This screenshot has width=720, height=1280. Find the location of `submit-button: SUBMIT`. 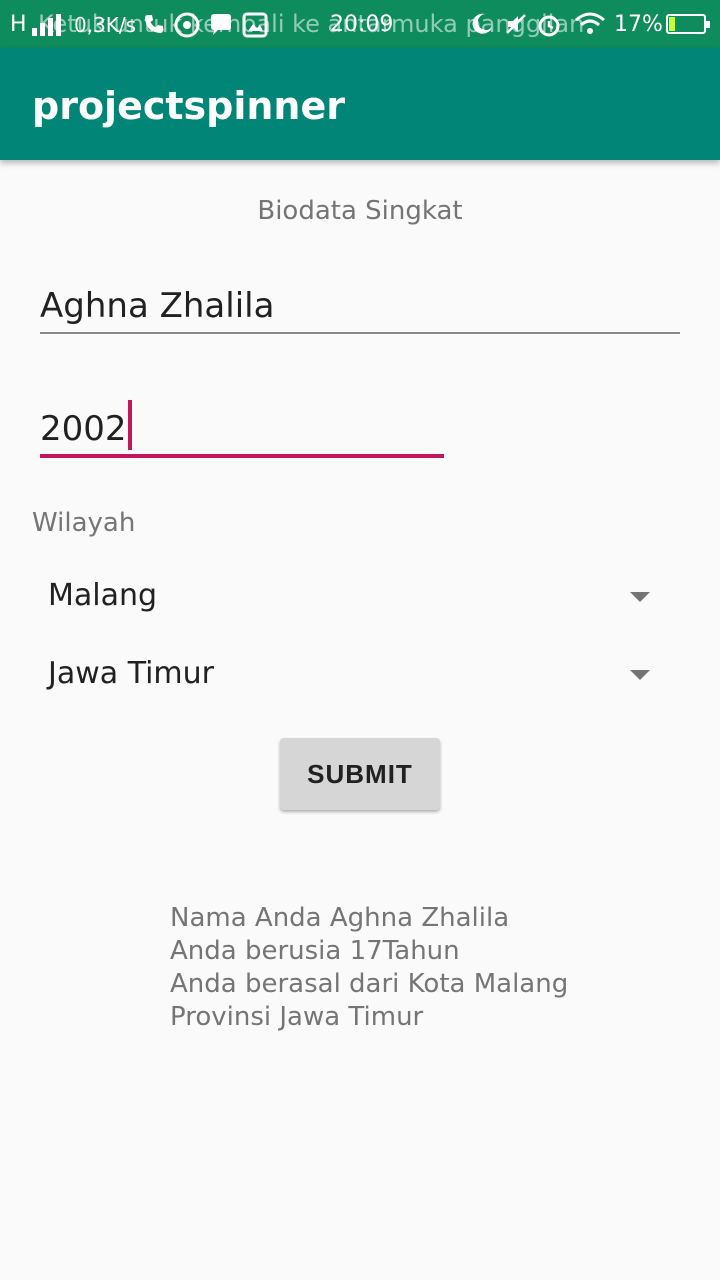

submit-button: SUBMIT is located at coordinates (360, 774).